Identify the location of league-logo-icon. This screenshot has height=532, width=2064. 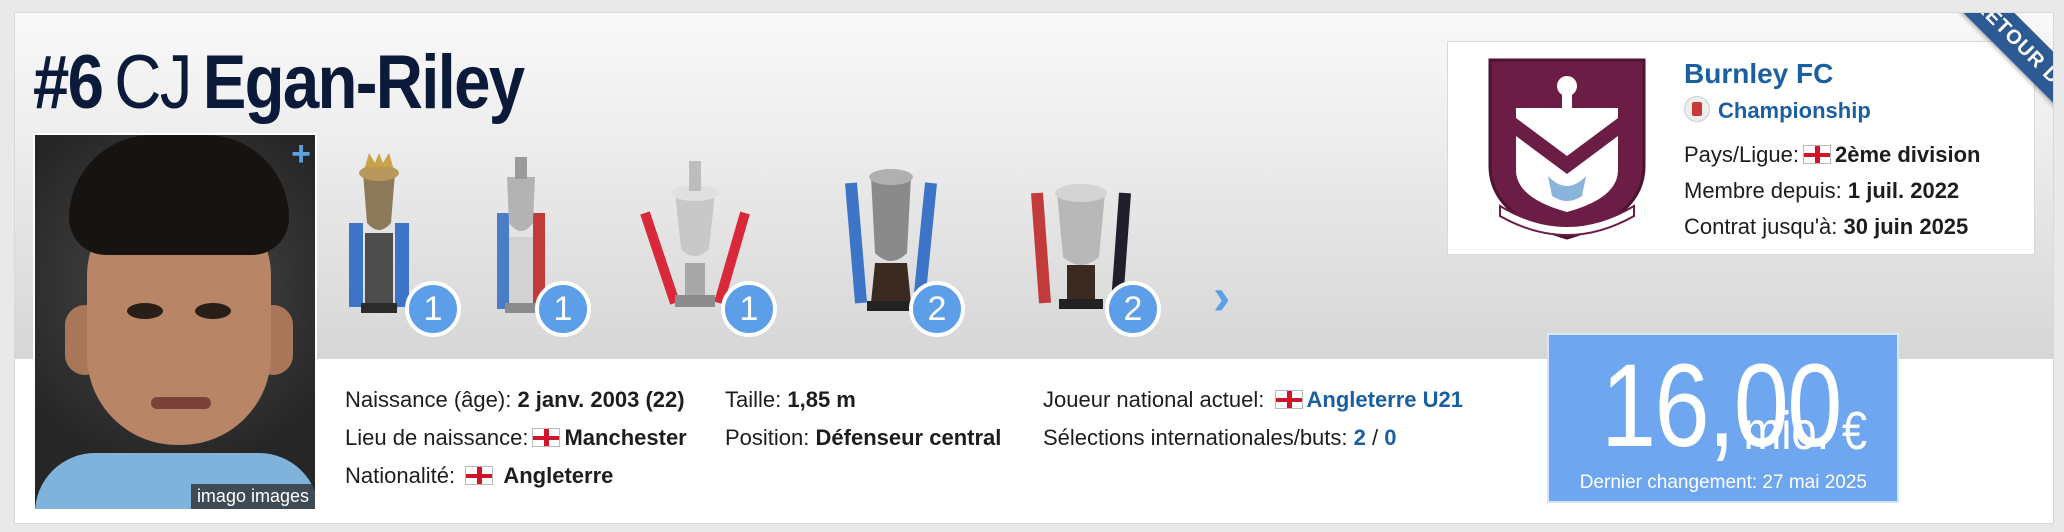
(1697, 109).